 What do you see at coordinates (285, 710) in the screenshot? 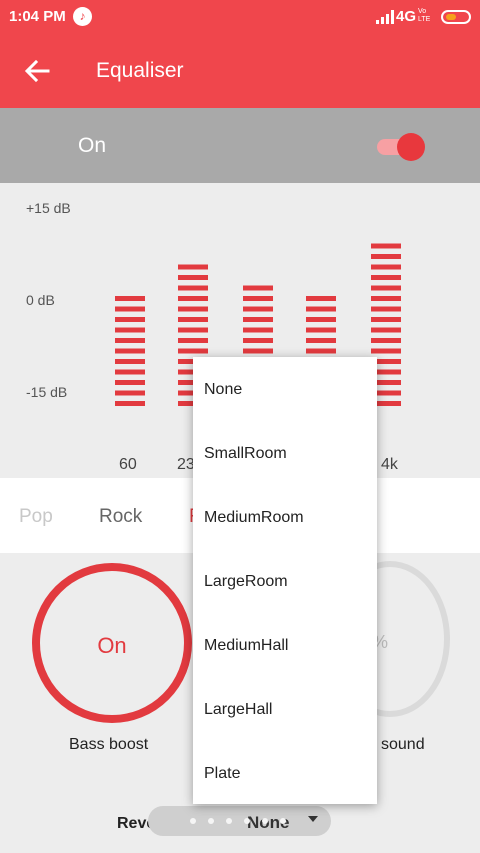
I see `reverb-option-largehall: LargeHall` at bounding box center [285, 710].